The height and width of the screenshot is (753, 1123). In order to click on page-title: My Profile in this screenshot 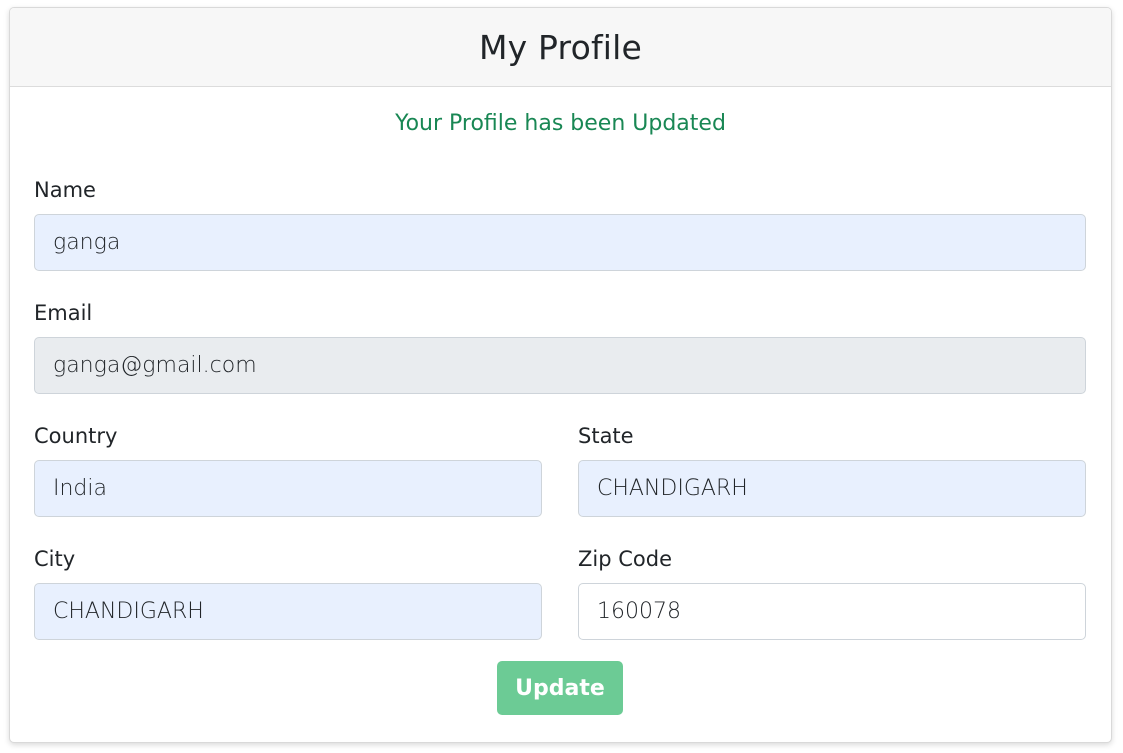, I will do `click(560, 47)`.